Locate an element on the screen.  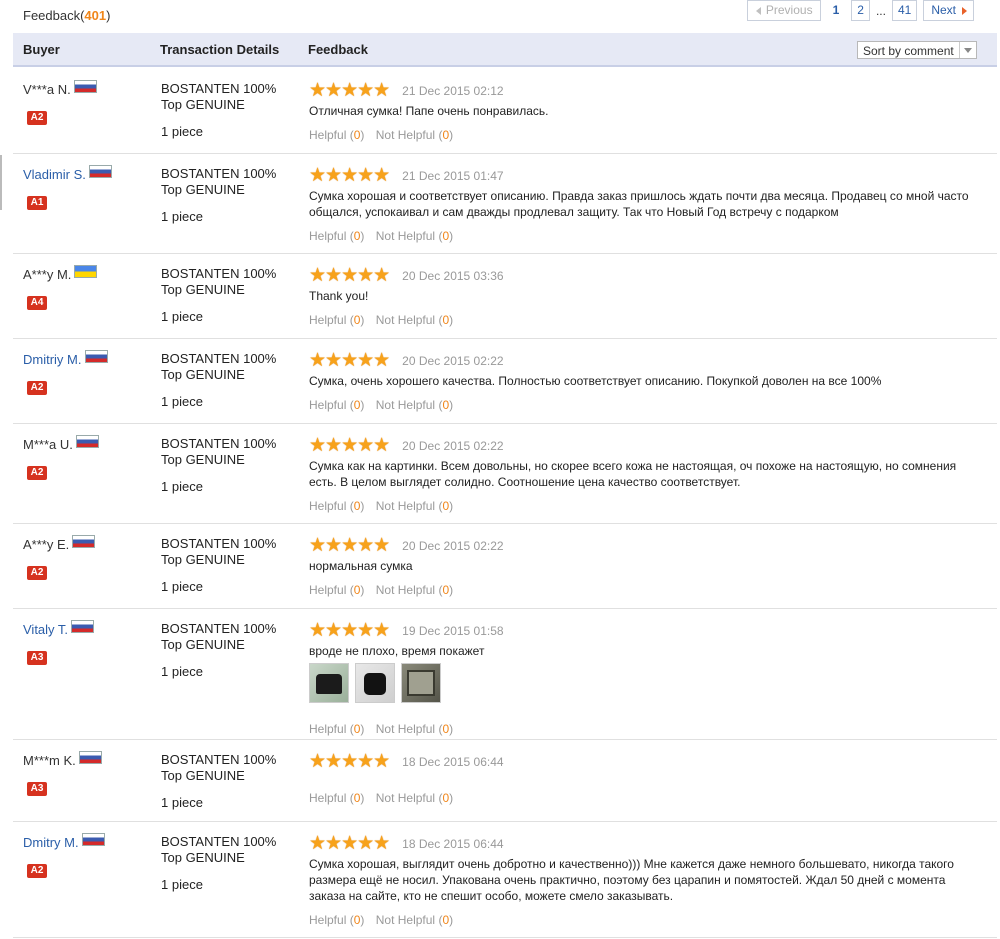
feedback-text: вроде не плохо, время покажет is located at coordinates (397, 651).